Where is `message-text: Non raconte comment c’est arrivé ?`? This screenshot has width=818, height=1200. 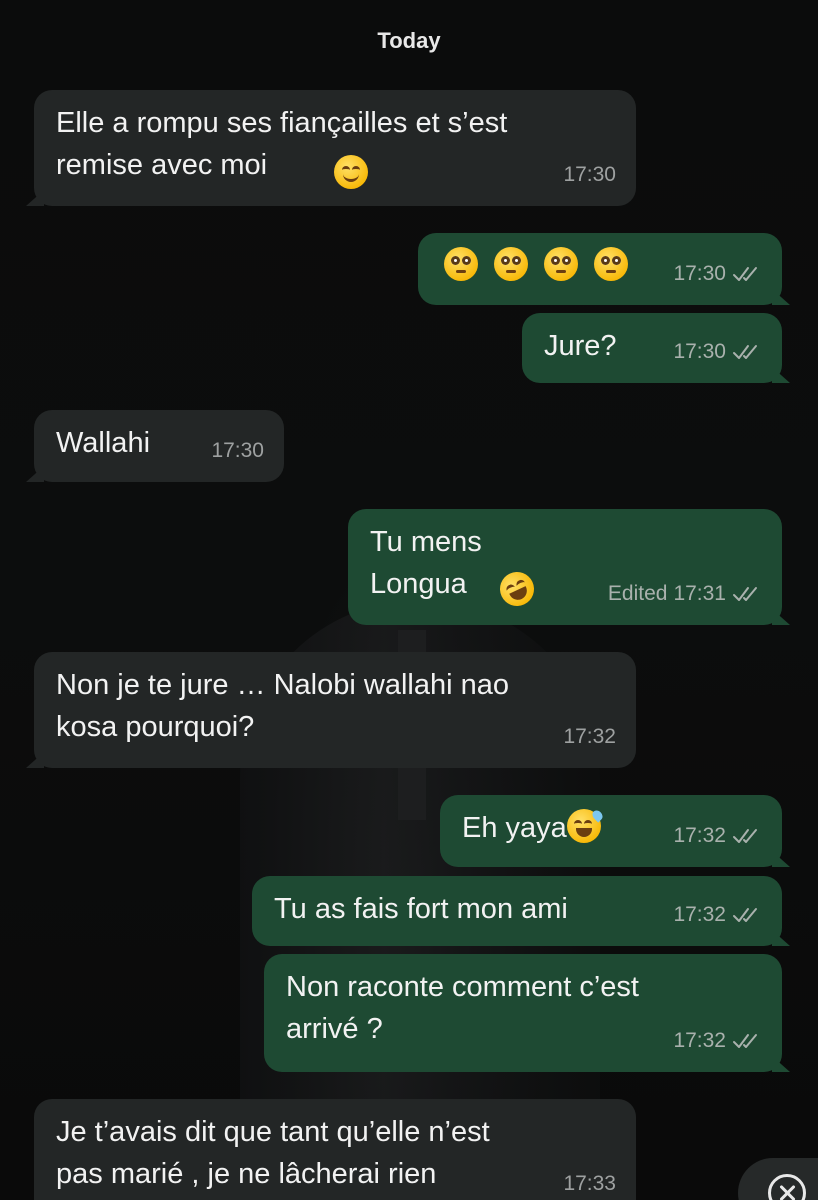 message-text: Non raconte comment c’est arrivé ? is located at coordinates (462, 1008).